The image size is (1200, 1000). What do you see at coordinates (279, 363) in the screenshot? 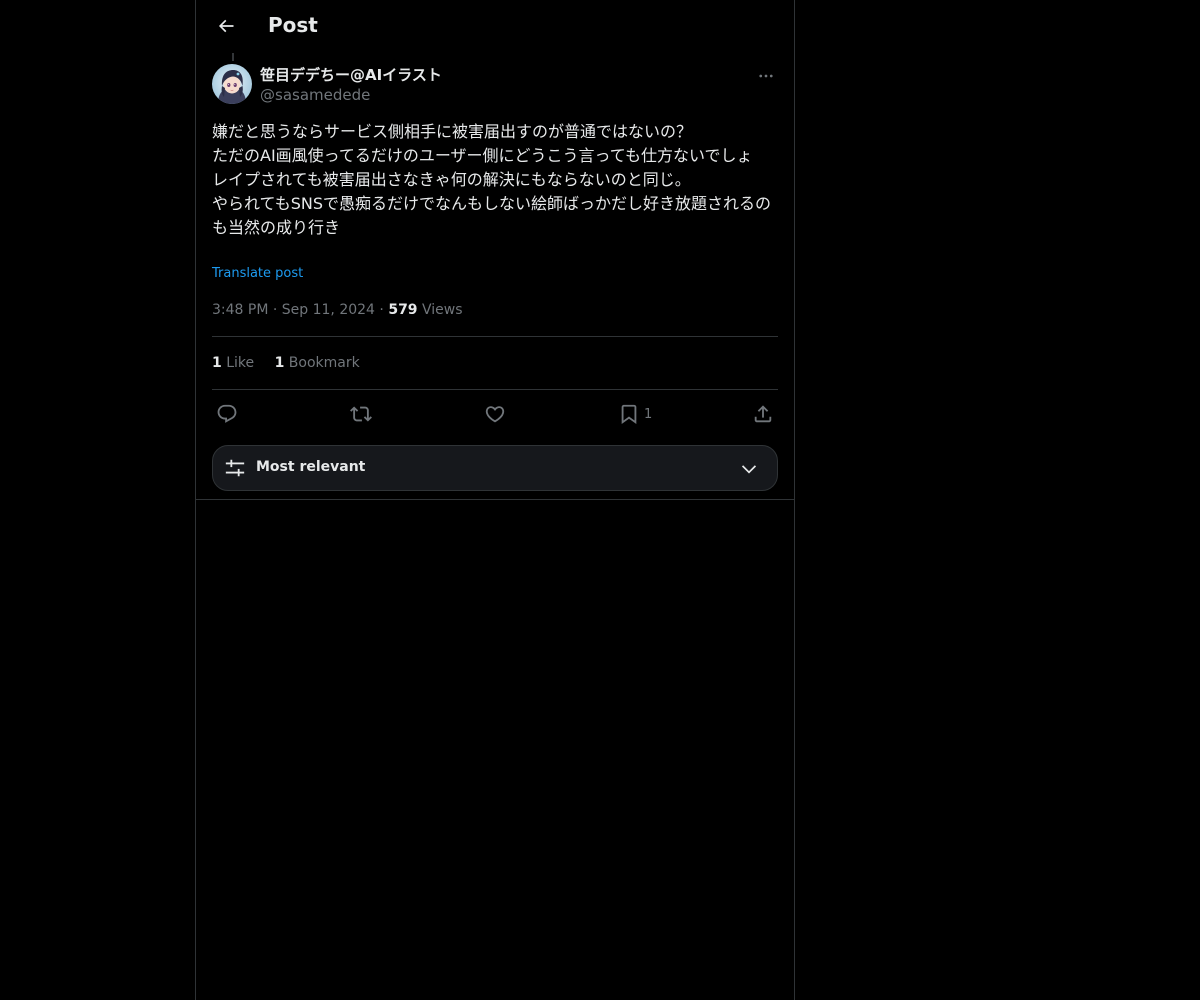
I see `bookmarks-count: 1` at bounding box center [279, 363].